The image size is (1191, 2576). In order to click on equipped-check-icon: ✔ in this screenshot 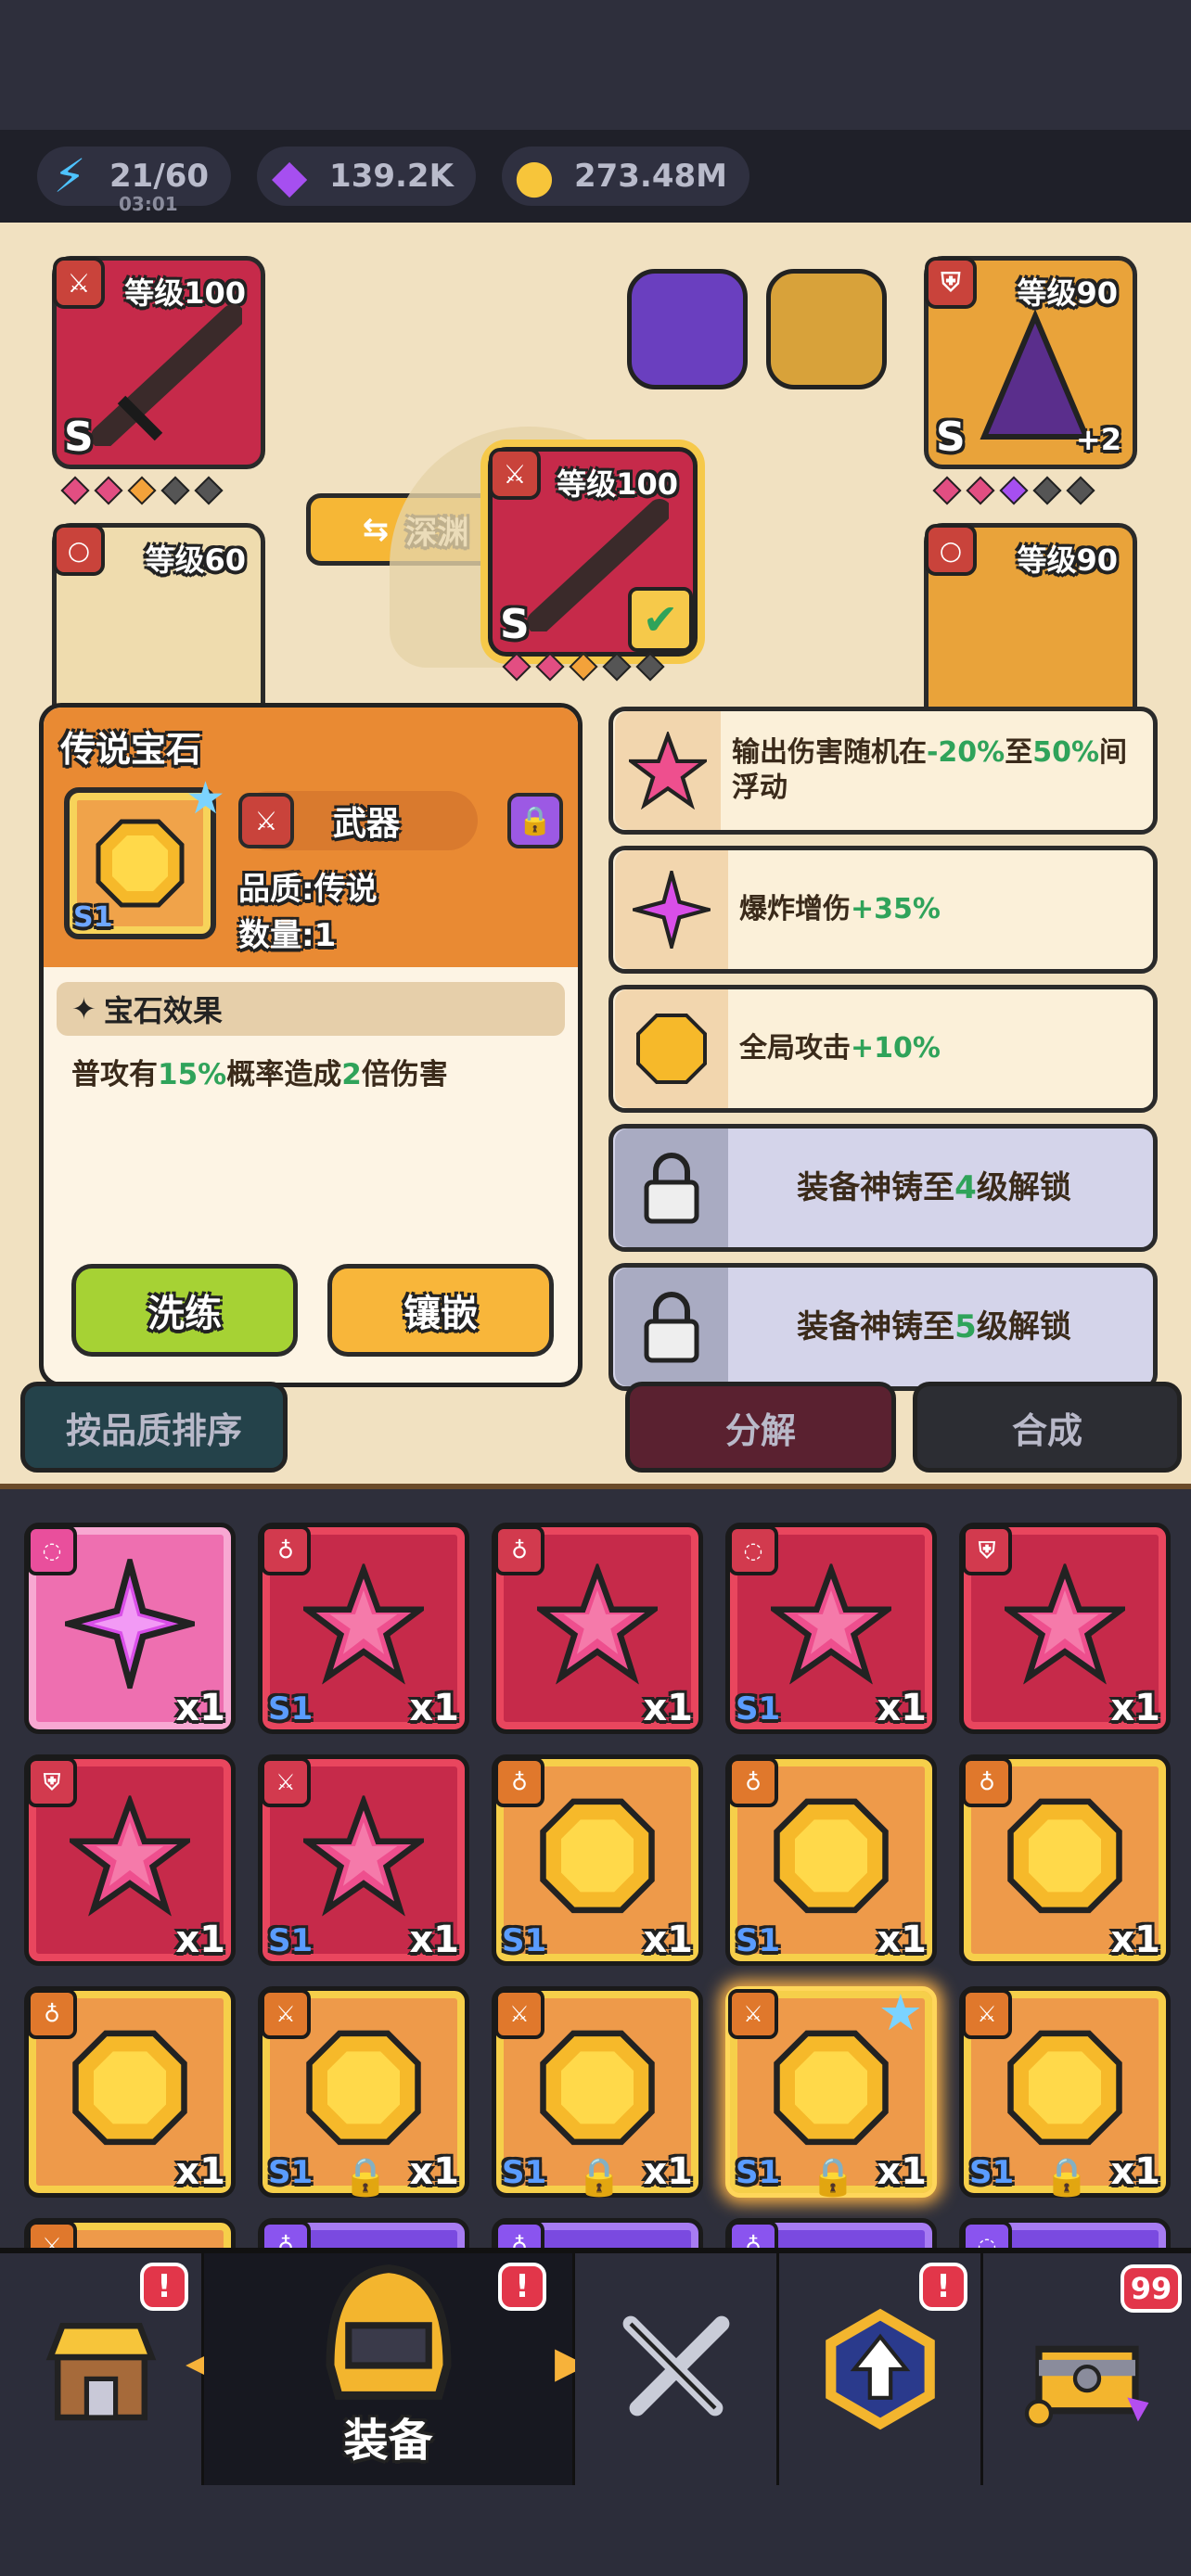, I will do `click(660, 619)`.